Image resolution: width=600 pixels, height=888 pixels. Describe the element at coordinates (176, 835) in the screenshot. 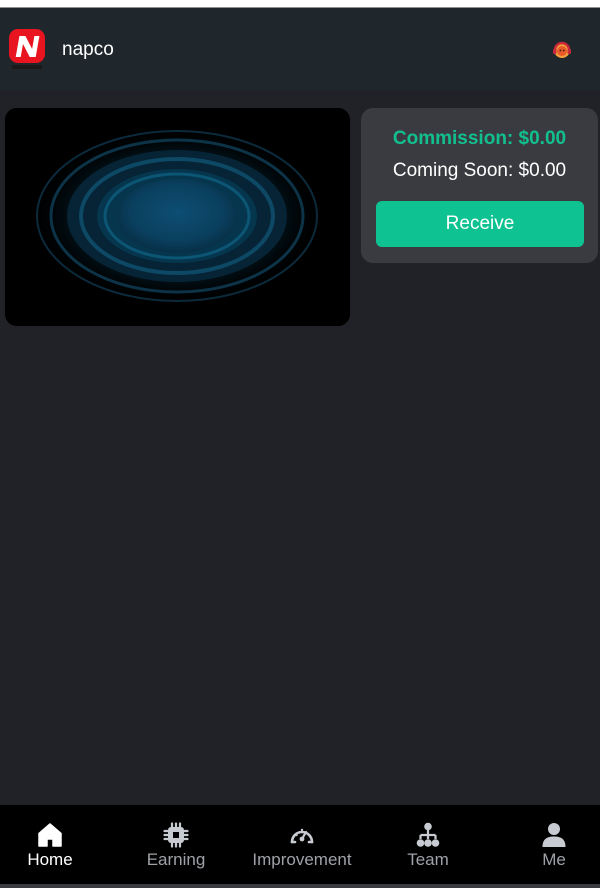

I see `chip-icon` at that location.